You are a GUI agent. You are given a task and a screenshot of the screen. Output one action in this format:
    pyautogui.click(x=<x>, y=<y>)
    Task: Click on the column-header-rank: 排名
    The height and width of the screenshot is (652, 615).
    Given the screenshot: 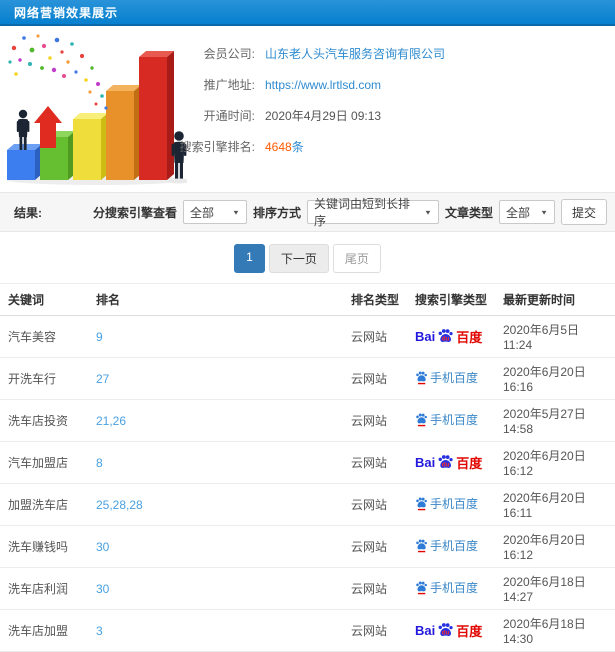 What is the action you would take?
    pyautogui.click(x=215, y=299)
    